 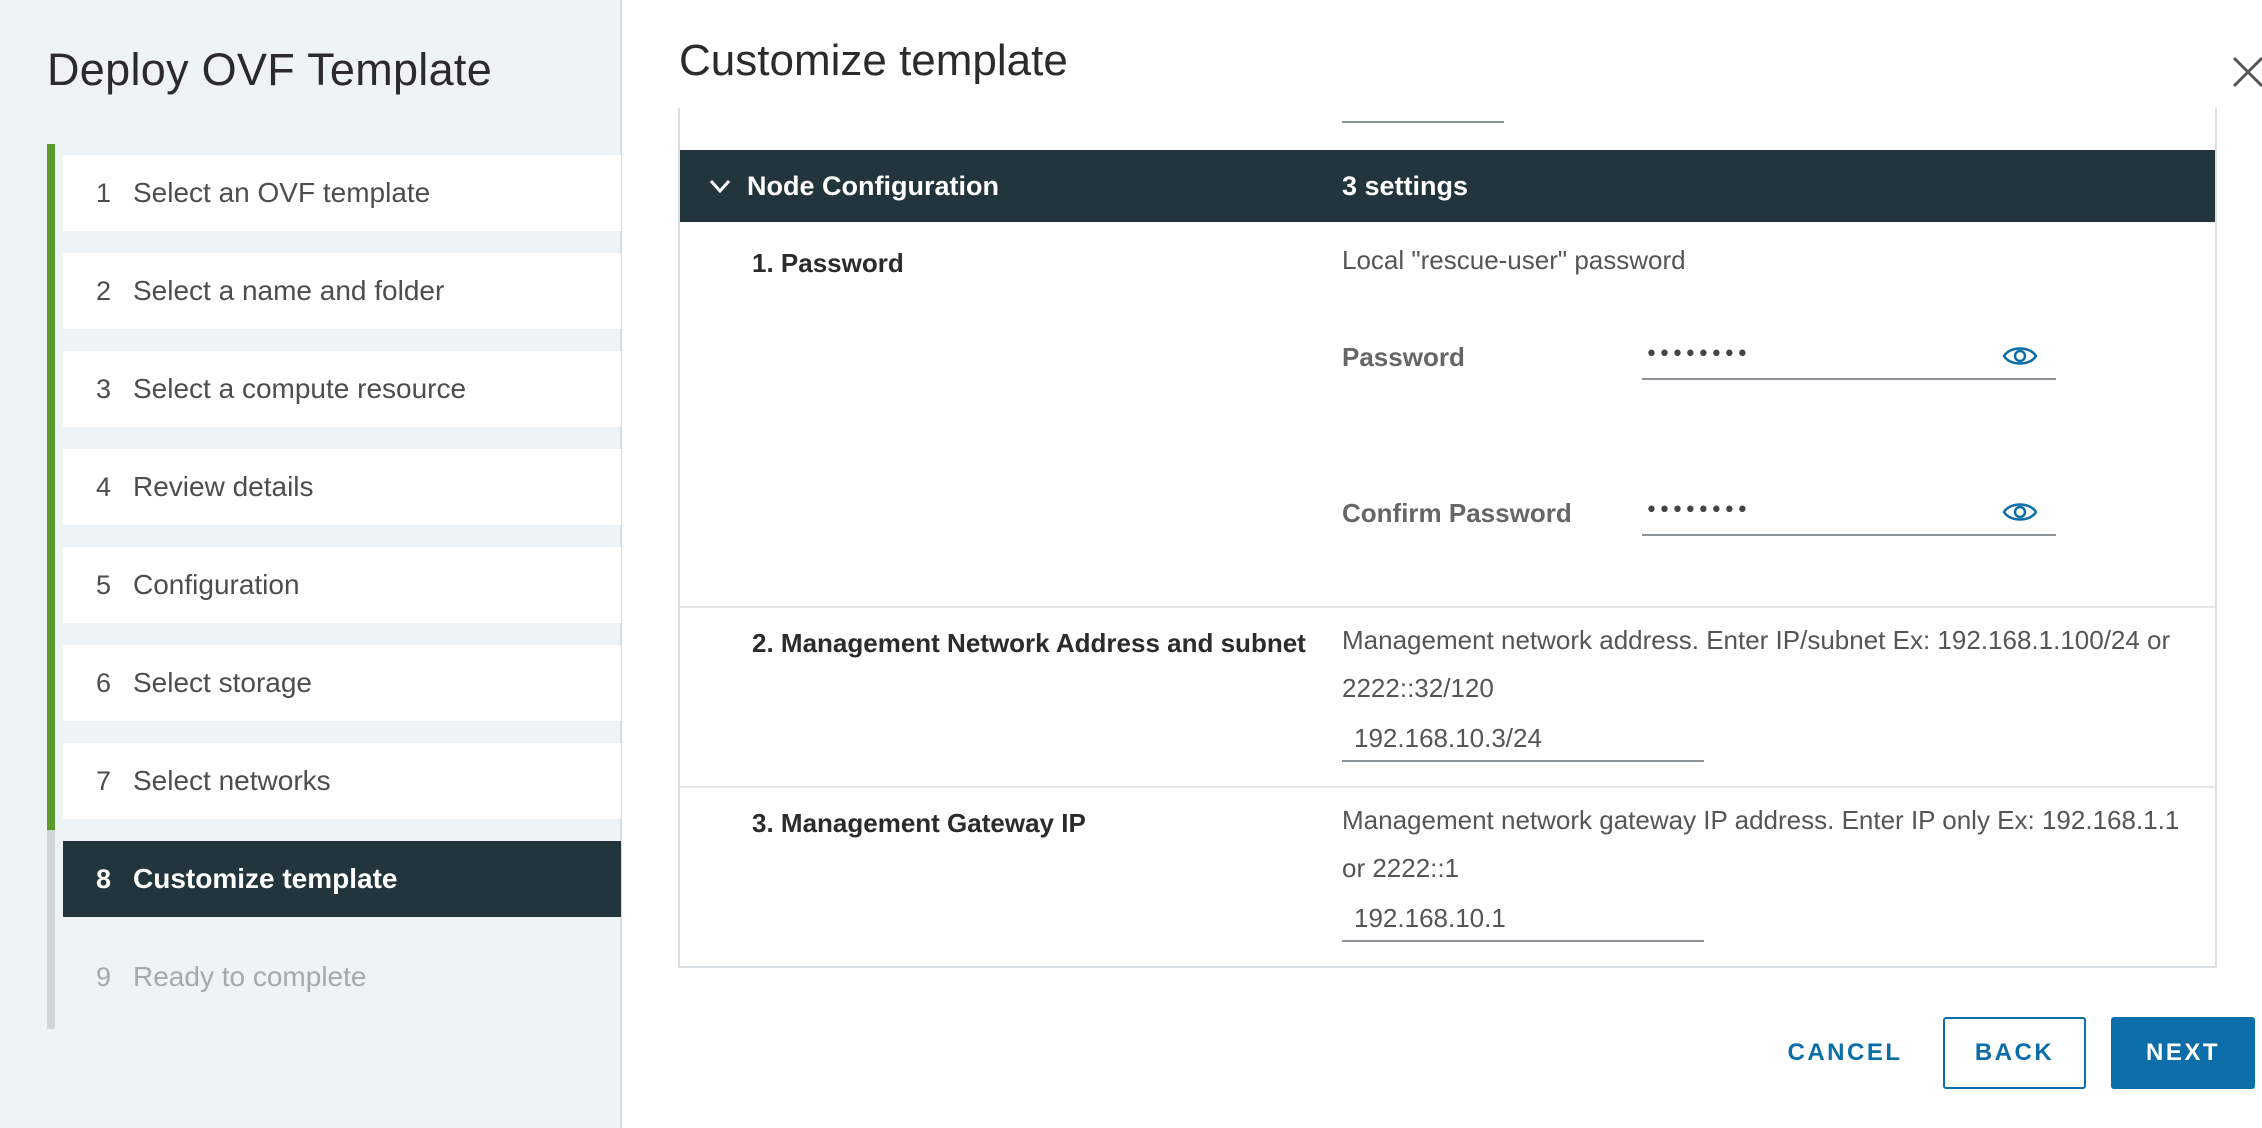 I want to click on close-button, so click(x=2245, y=72).